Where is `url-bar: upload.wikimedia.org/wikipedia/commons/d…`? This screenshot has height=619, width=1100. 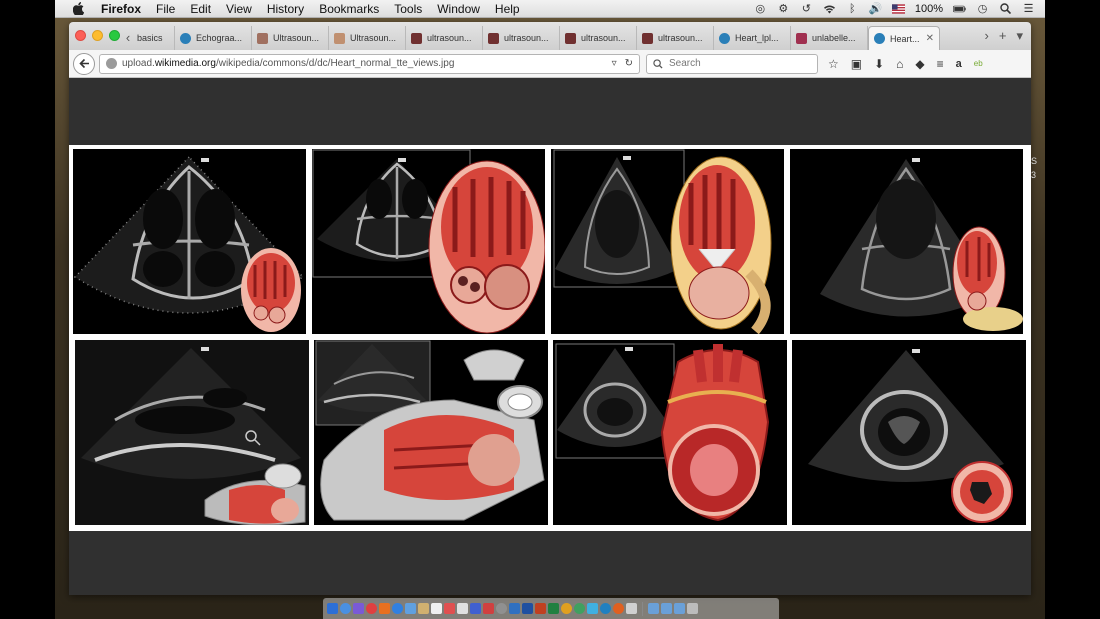
url-bar: upload.wikimedia.org/wikipedia/commons/d… is located at coordinates (369, 63).